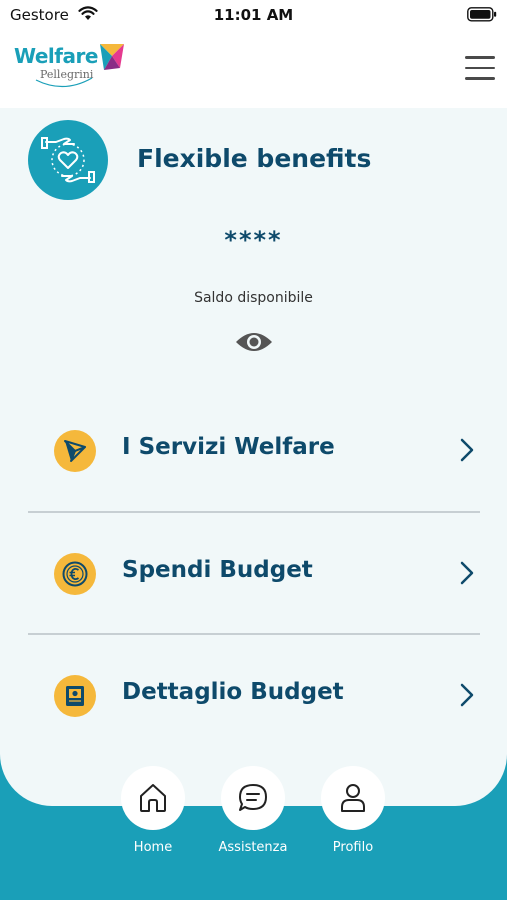 This screenshot has height=900, width=507. What do you see at coordinates (353, 798) in the screenshot?
I see `user-icon` at bounding box center [353, 798].